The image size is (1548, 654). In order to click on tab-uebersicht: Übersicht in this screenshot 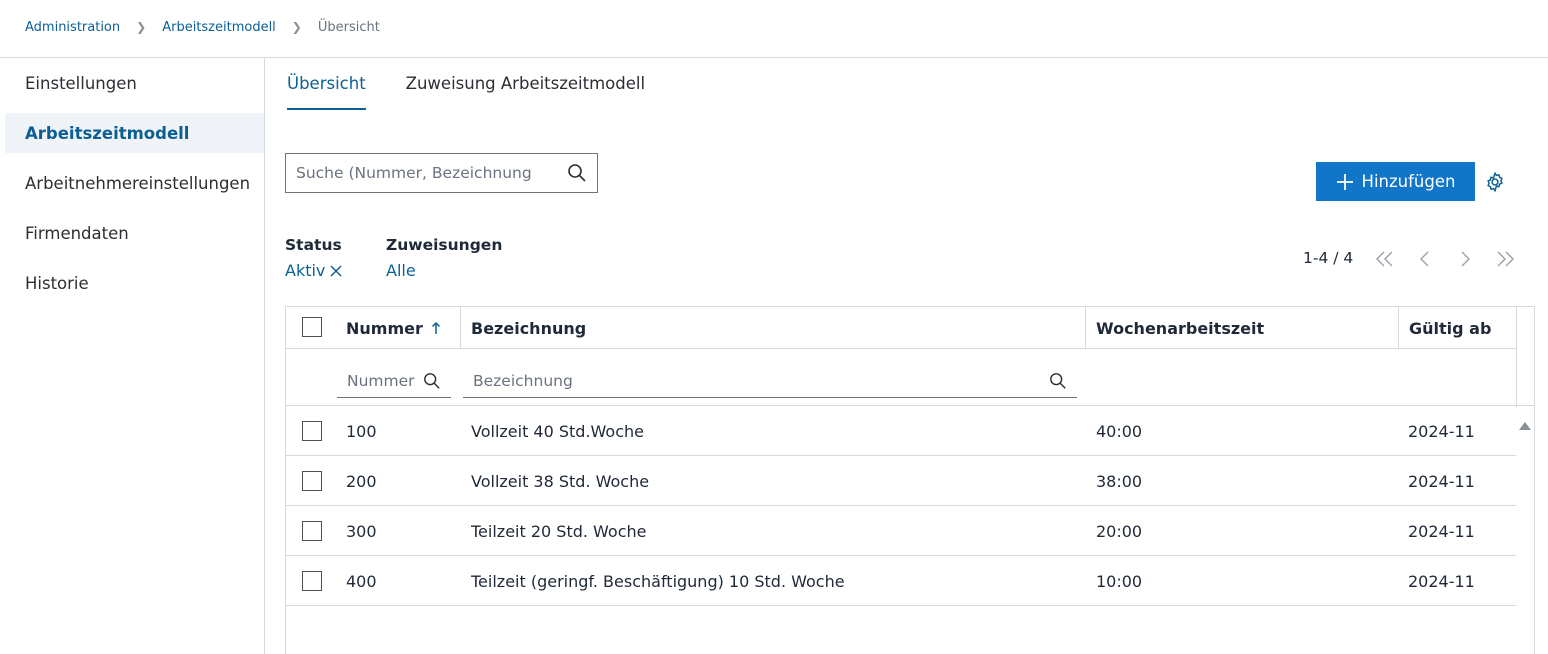, I will do `click(326, 84)`.